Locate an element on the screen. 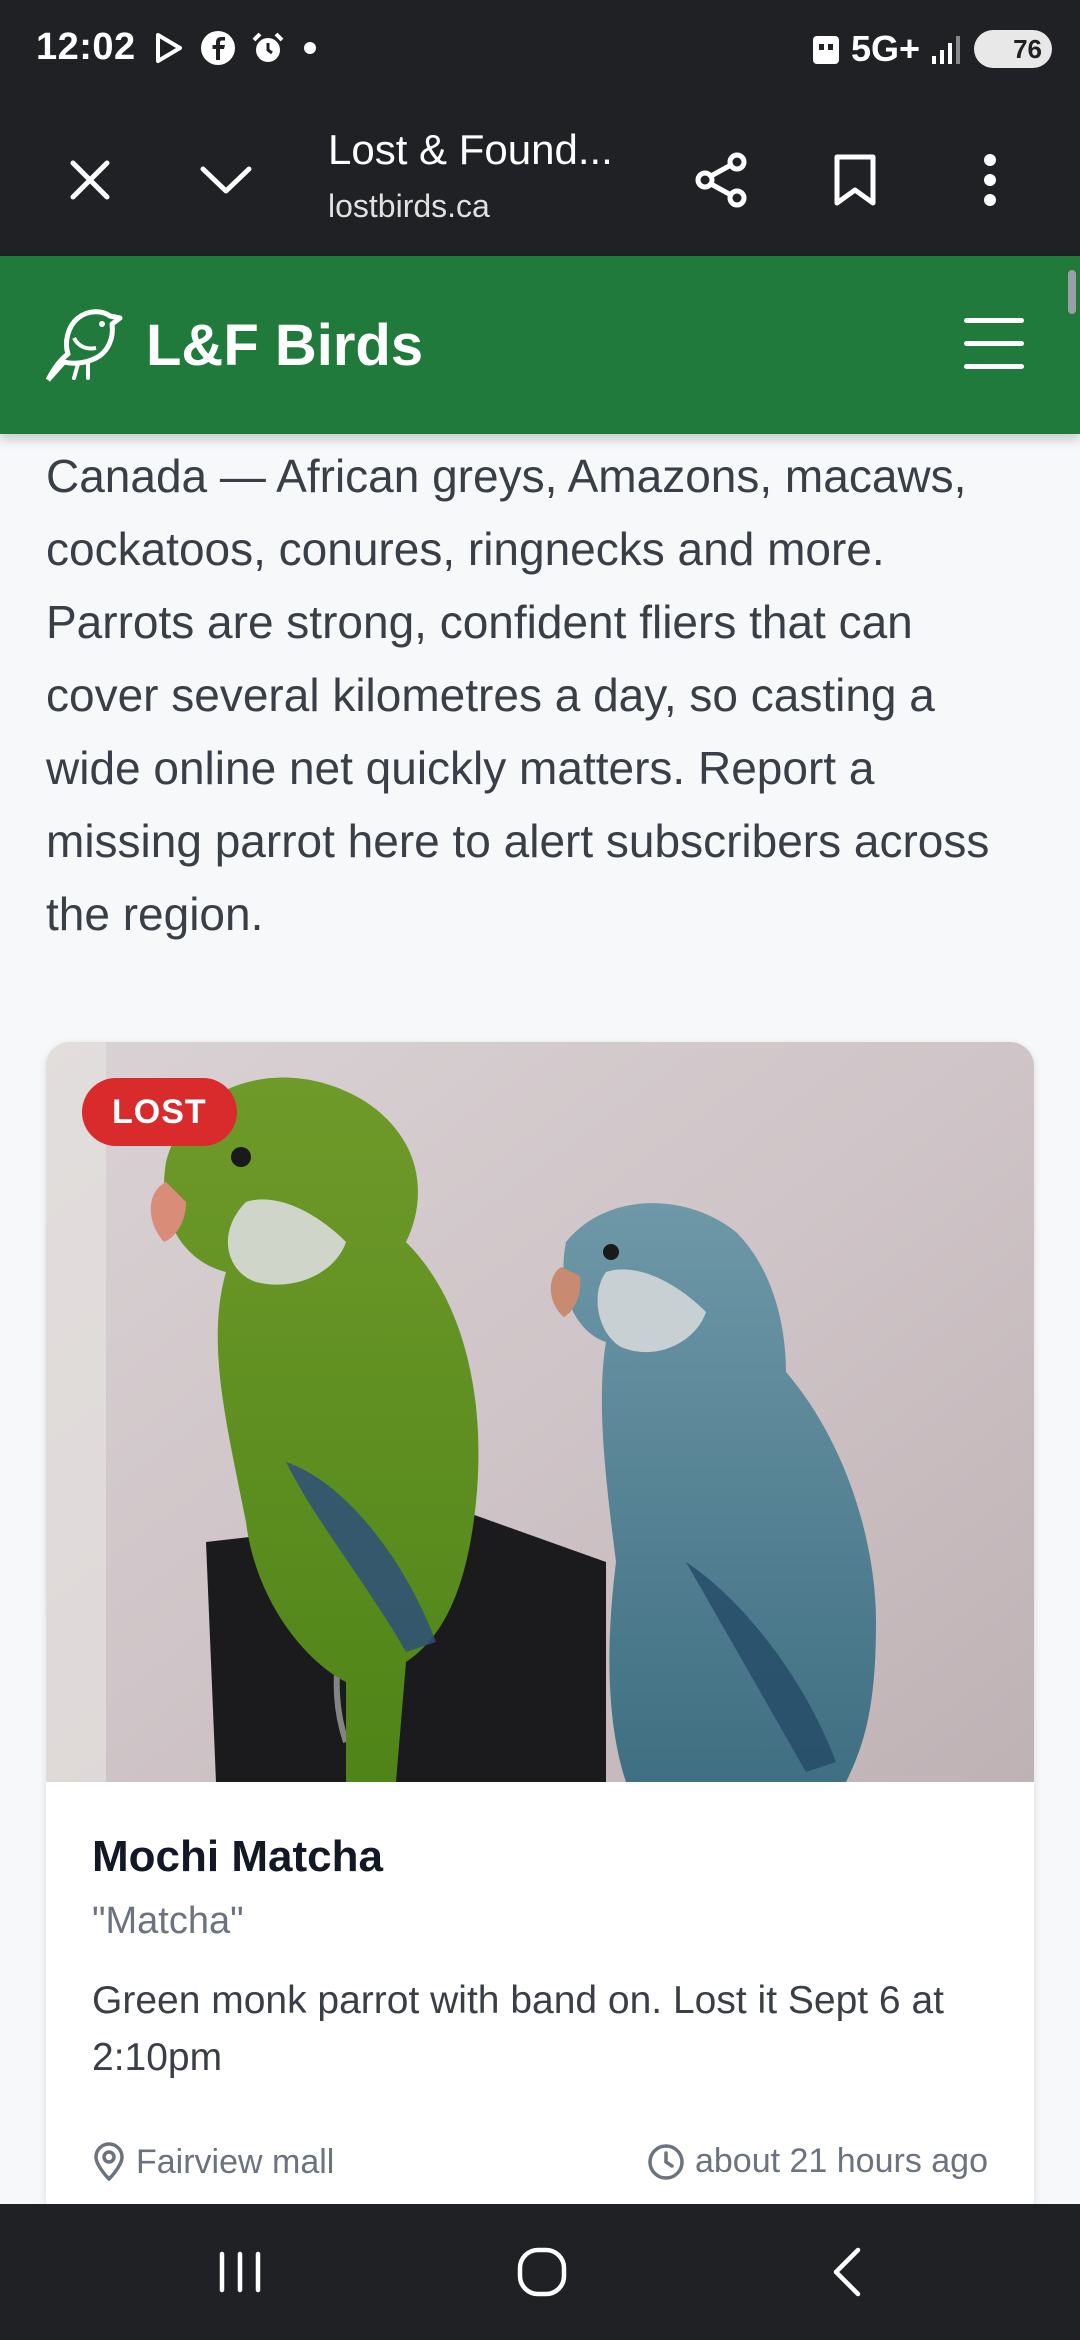  minimize-button is located at coordinates (226, 180).